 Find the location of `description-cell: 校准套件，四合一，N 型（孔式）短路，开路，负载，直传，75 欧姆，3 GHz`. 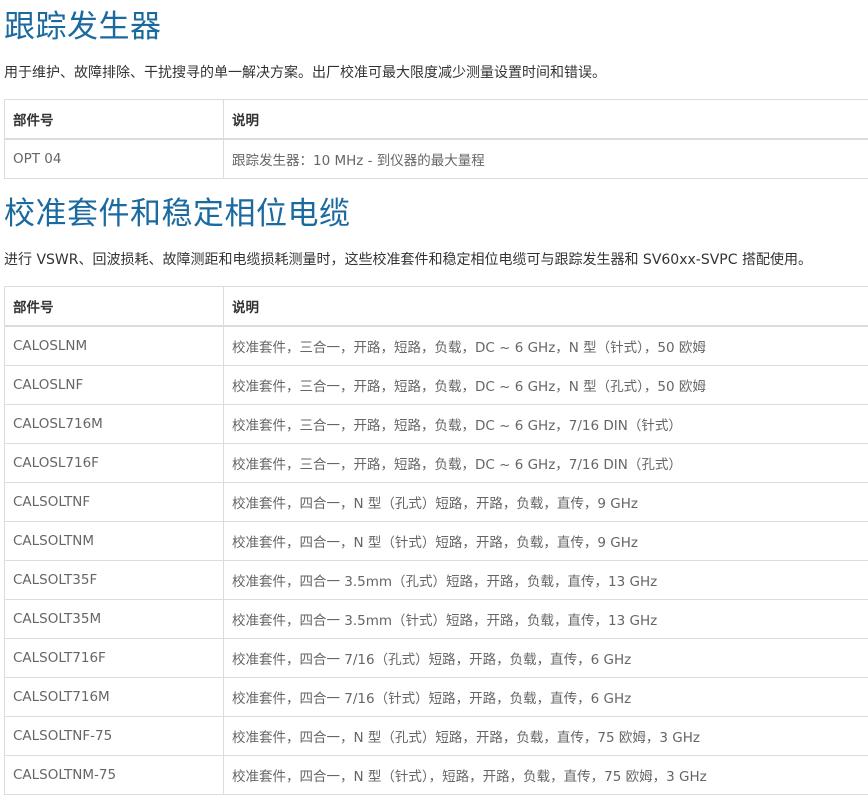

description-cell: 校准套件，四合一，N 型（孔式）短路，开路，负载，直传，75 欧姆，3 GHz is located at coordinates (545, 736).